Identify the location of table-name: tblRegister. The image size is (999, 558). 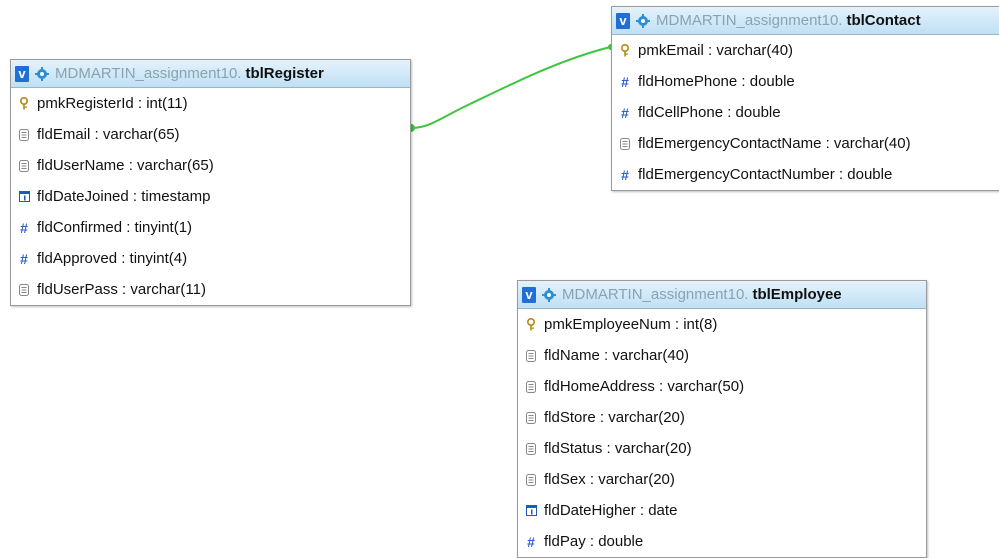
(284, 73).